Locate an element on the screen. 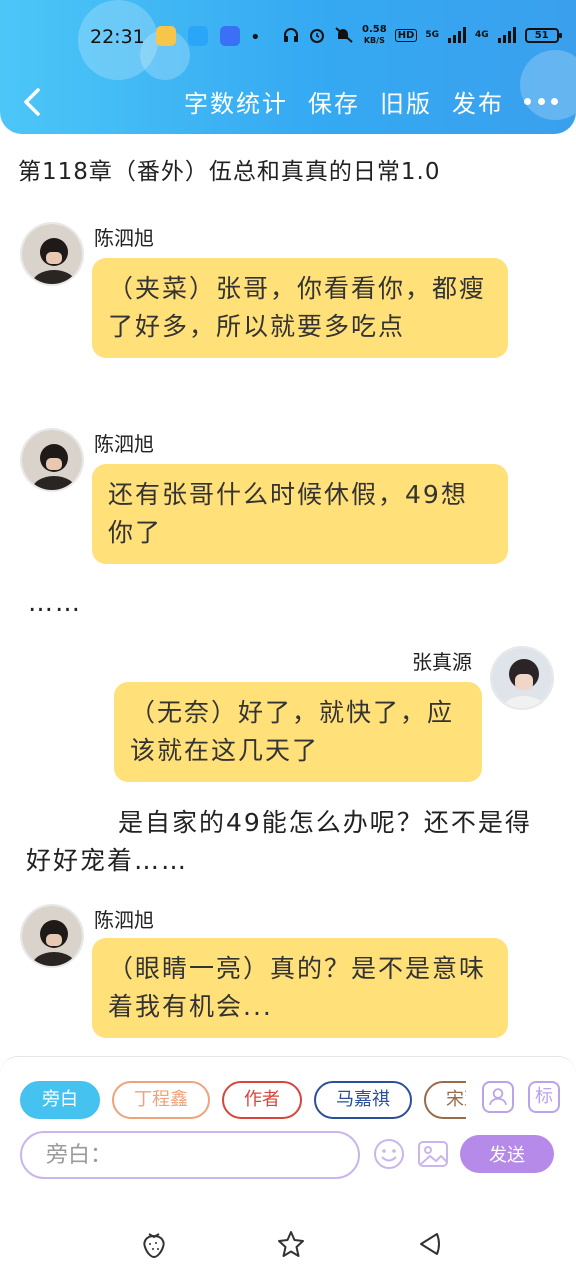  strawberry-icon is located at coordinates (154, 1244).